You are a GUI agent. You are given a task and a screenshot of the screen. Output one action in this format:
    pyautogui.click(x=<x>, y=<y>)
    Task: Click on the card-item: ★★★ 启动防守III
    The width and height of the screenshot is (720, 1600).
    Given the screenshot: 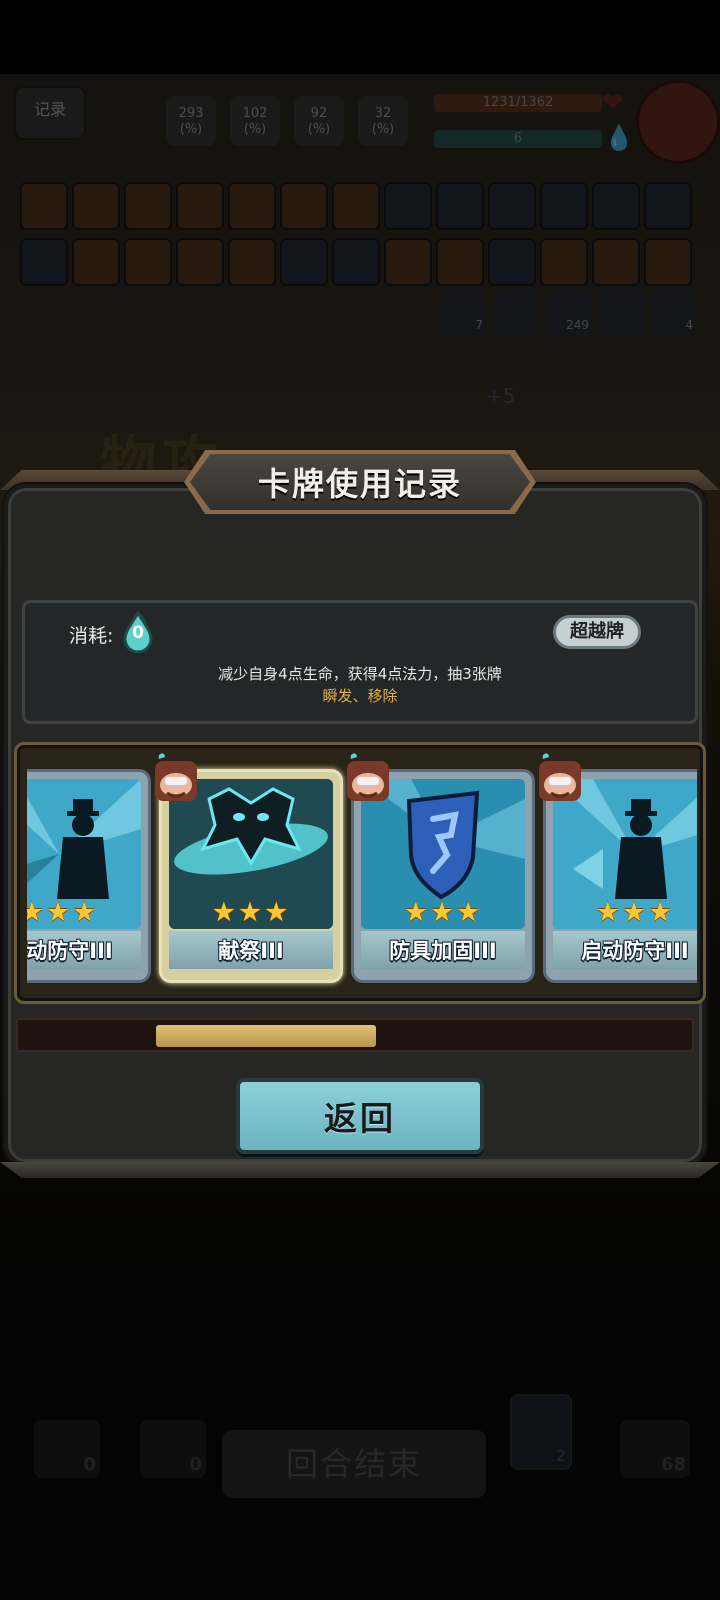 What is the action you would take?
    pyautogui.click(x=89, y=876)
    